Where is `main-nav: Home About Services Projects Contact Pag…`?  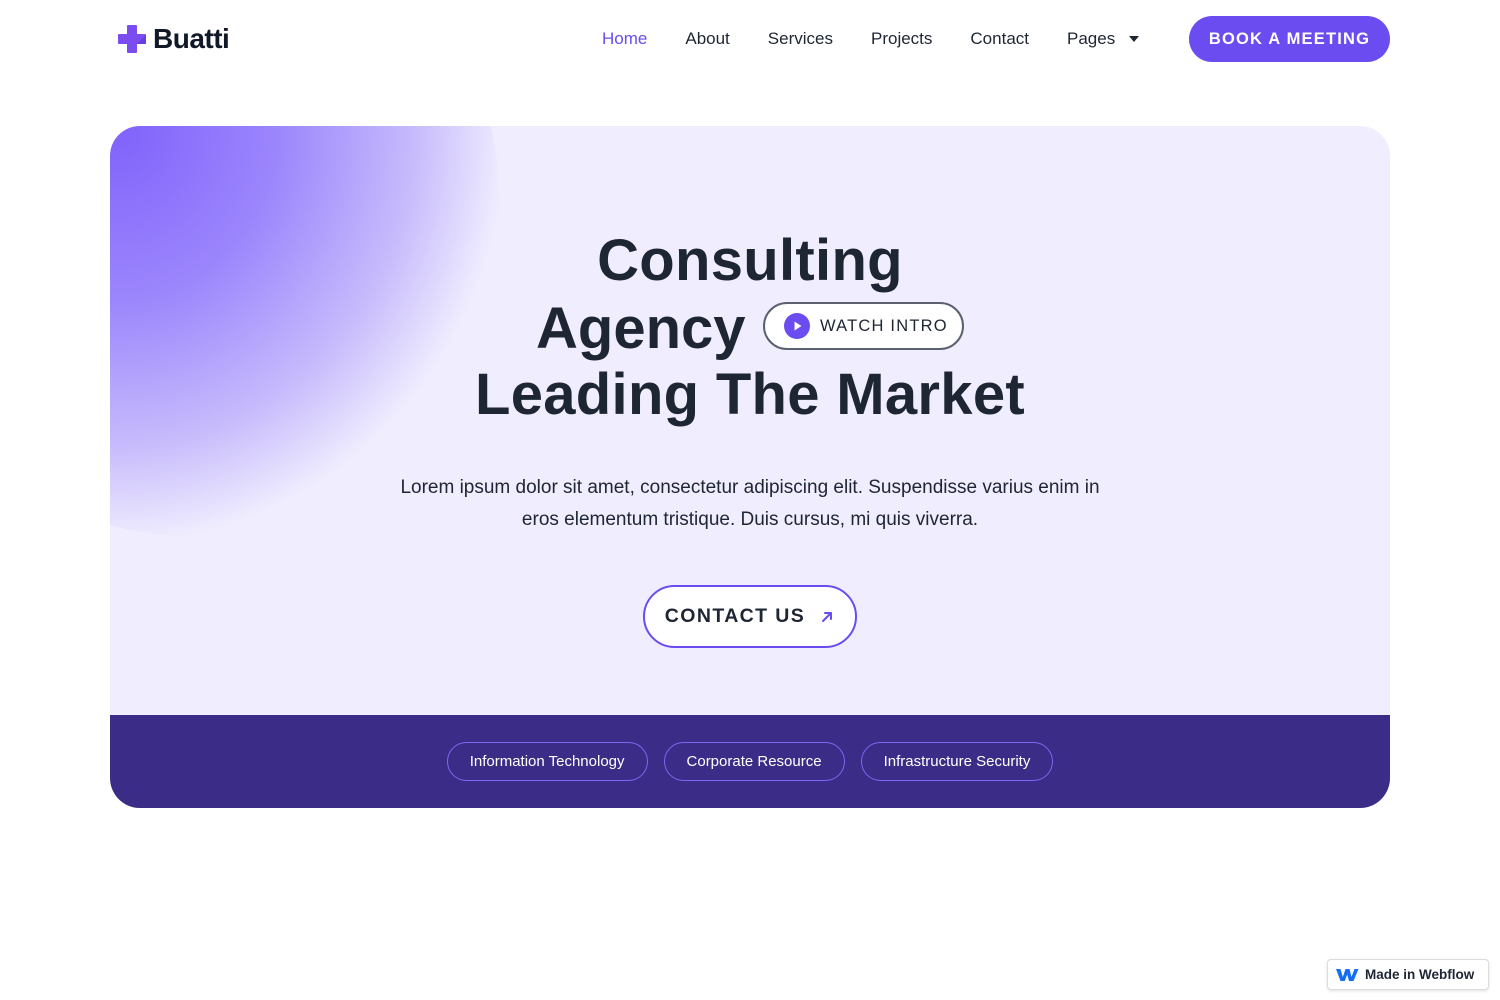
main-nav: Home About Services Projects Contact Pag… is located at coordinates (871, 39).